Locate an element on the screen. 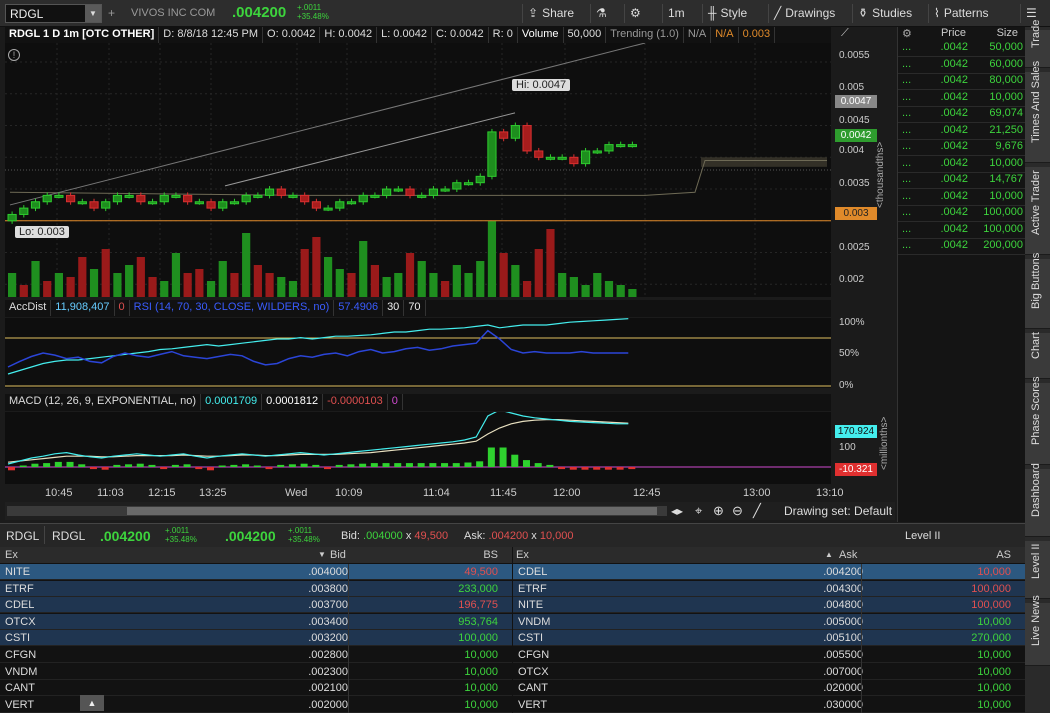 This screenshot has width=1050, height=713. rsi-svg is located at coordinates (418, 352).